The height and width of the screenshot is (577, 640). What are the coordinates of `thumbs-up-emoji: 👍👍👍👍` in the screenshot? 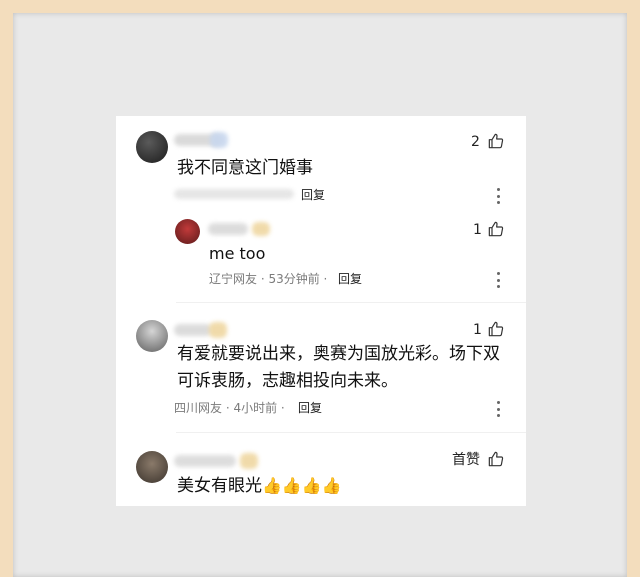 It's located at (302, 485).